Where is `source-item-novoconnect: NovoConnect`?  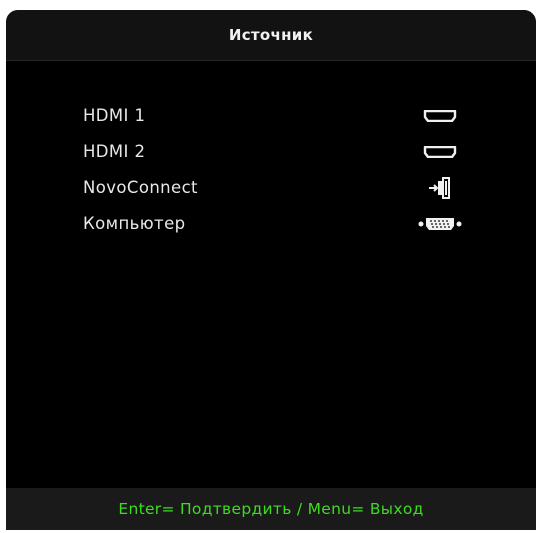
source-item-novoconnect: NovoConnect is located at coordinates (271, 193).